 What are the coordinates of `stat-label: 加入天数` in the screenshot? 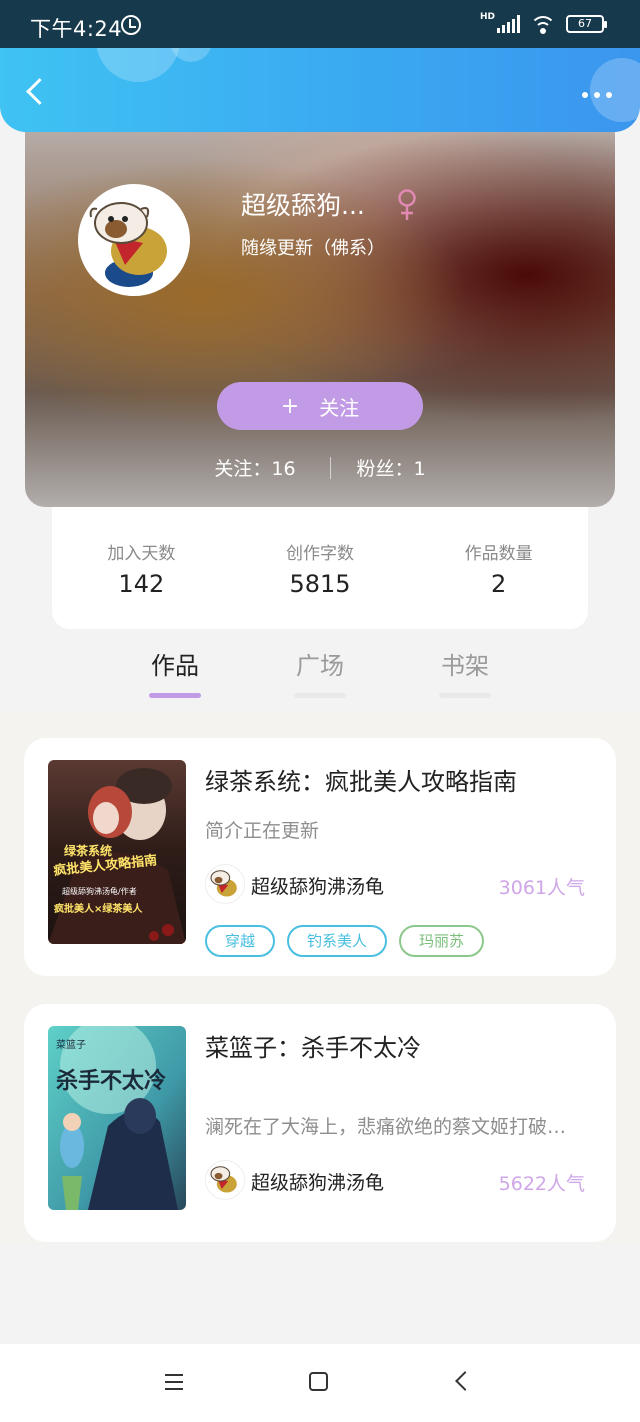 It's located at (141, 554).